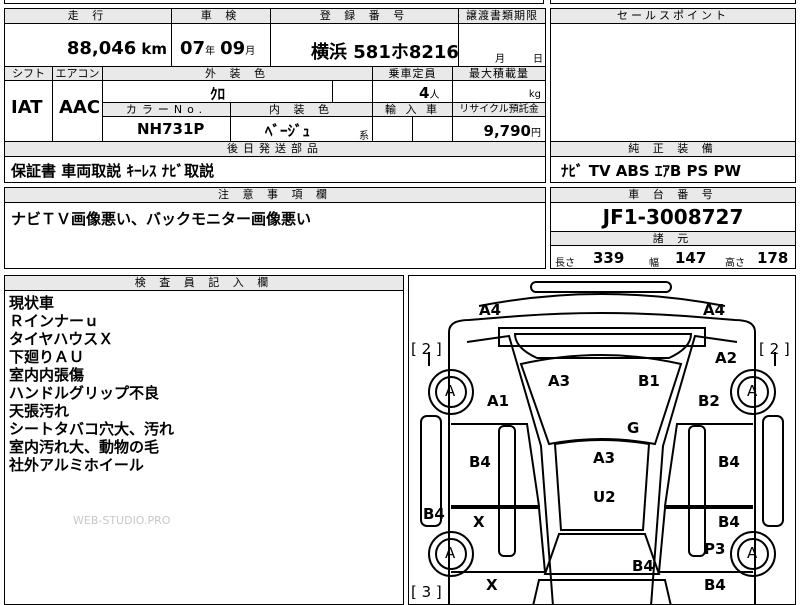 This screenshot has height=605, width=800. I want to click on aircon-value: AAC, so click(78, 111).